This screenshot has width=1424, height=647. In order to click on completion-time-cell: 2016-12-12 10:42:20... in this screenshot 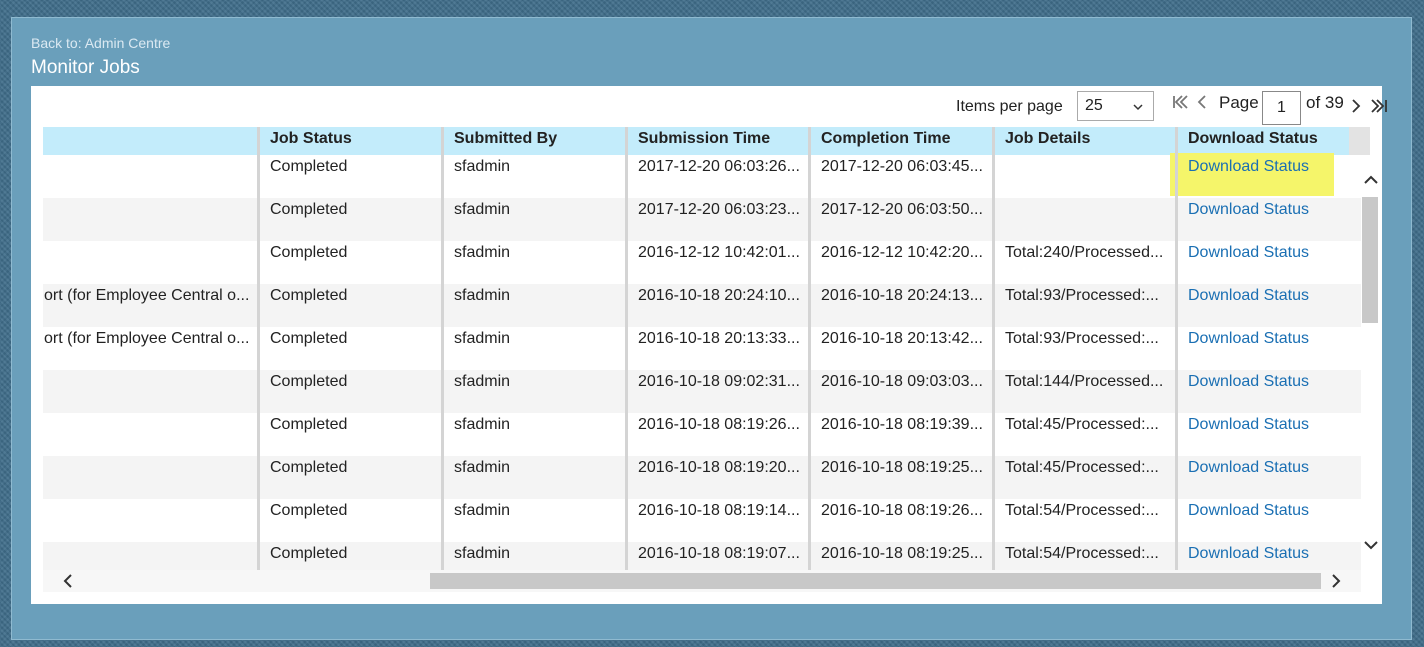, I will do `click(902, 252)`.